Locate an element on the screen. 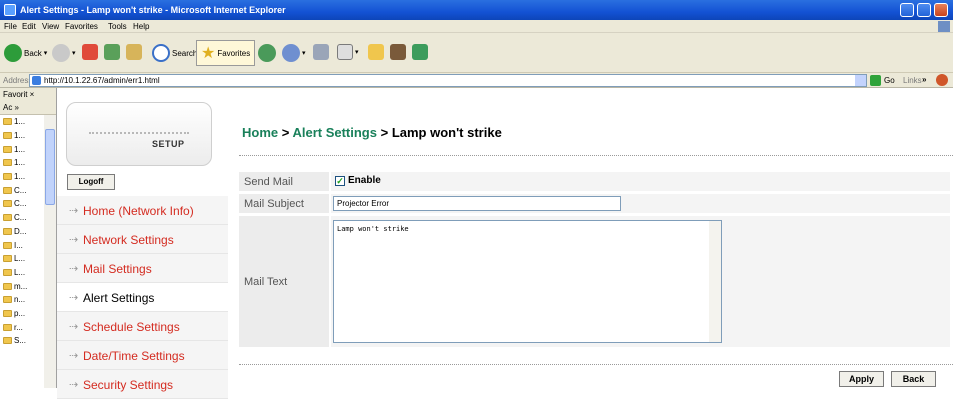 This screenshot has width=953, height=399. nav-item-home: ⇢ Home (Network Info) is located at coordinates (142, 210).